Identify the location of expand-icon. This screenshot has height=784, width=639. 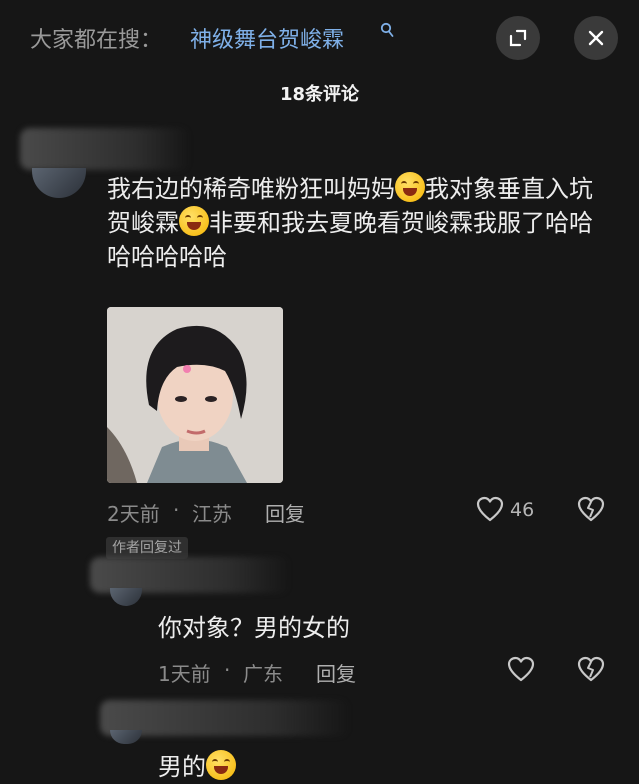
(518, 38).